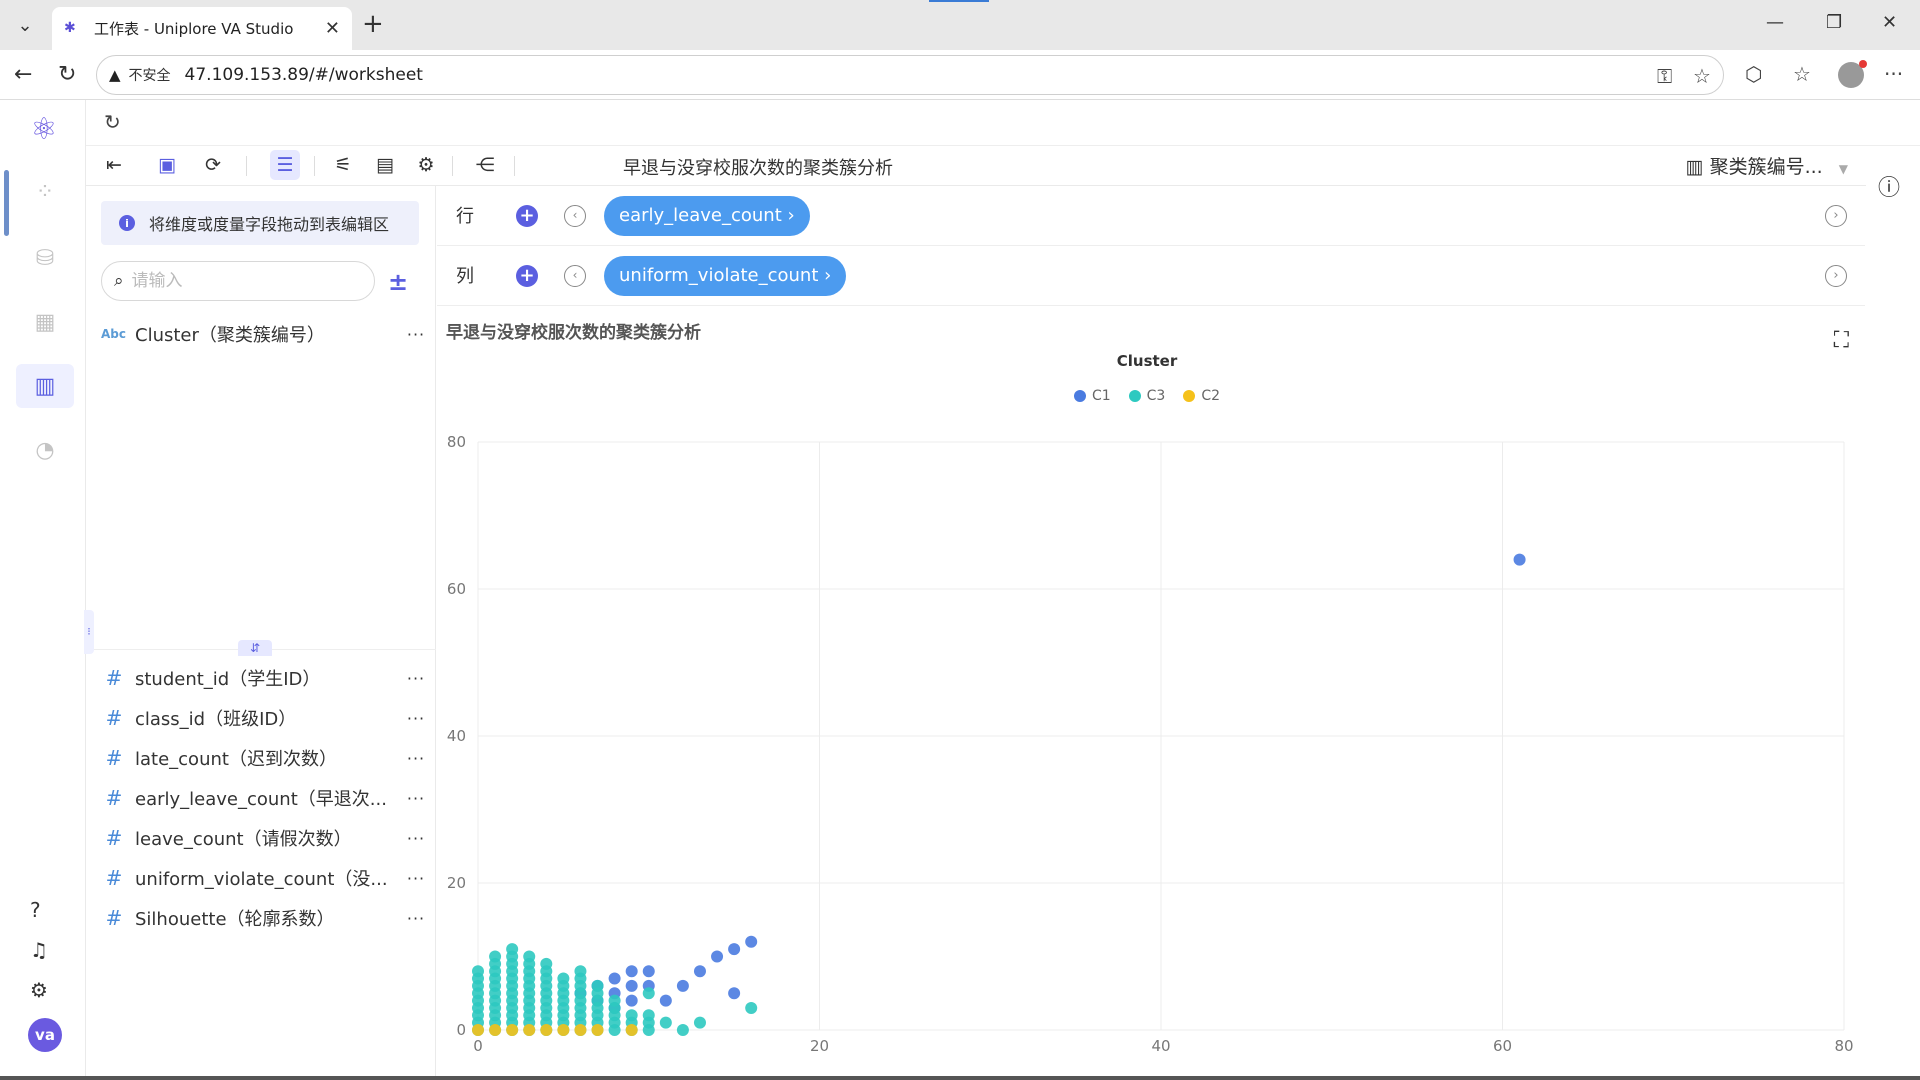 The height and width of the screenshot is (1080, 1920). What do you see at coordinates (266, 678) in the screenshot?
I see `measure-field: # student_id（学生ID） ···` at bounding box center [266, 678].